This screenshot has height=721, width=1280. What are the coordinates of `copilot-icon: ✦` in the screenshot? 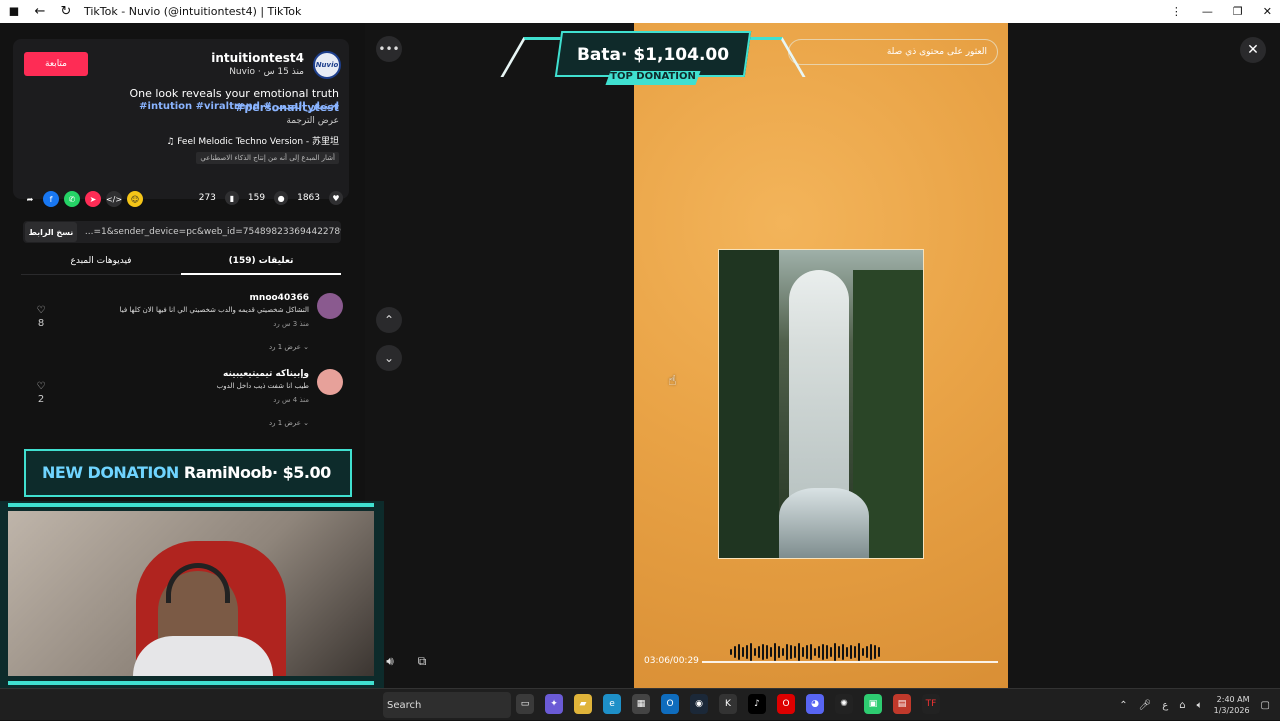 It's located at (554, 704).